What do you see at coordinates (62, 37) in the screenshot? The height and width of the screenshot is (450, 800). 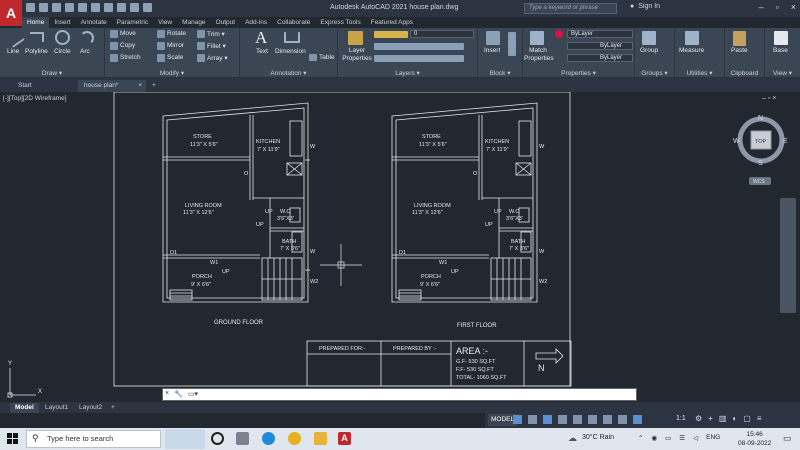 I see `circle-icon` at bounding box center [62, 37].